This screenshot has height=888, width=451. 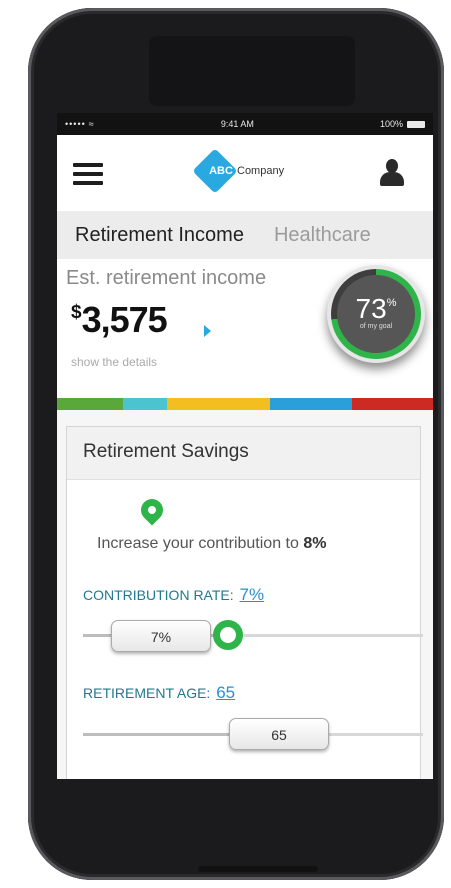 I want to click on app-header: Company ABC, so click(x=245, y=173).